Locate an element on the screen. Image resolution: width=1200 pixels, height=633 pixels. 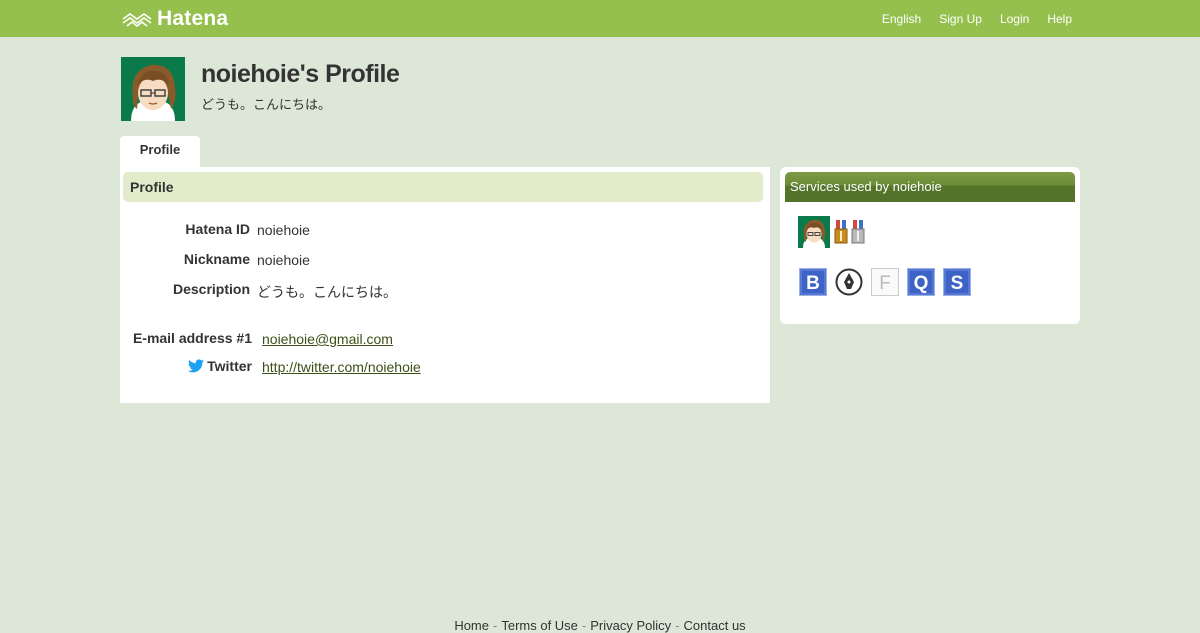
hatena-logo: Hatena is located at coordinates (175, 18).